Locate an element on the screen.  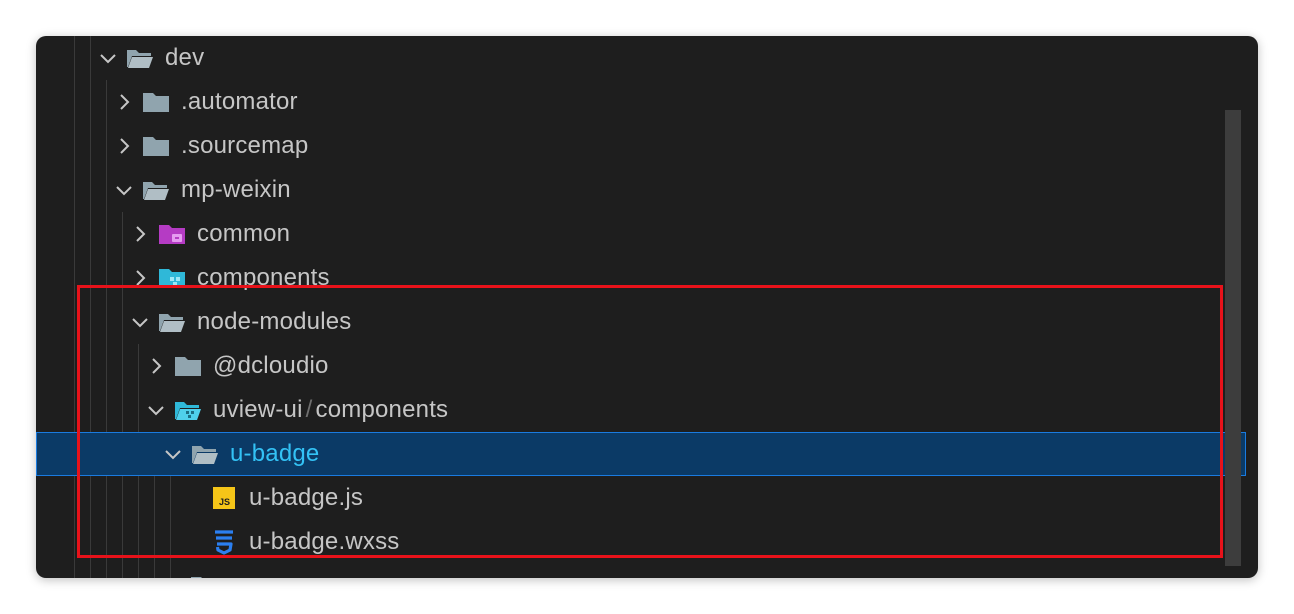
tree-item-label: @dcloudio is located at coordinates (271, 365).